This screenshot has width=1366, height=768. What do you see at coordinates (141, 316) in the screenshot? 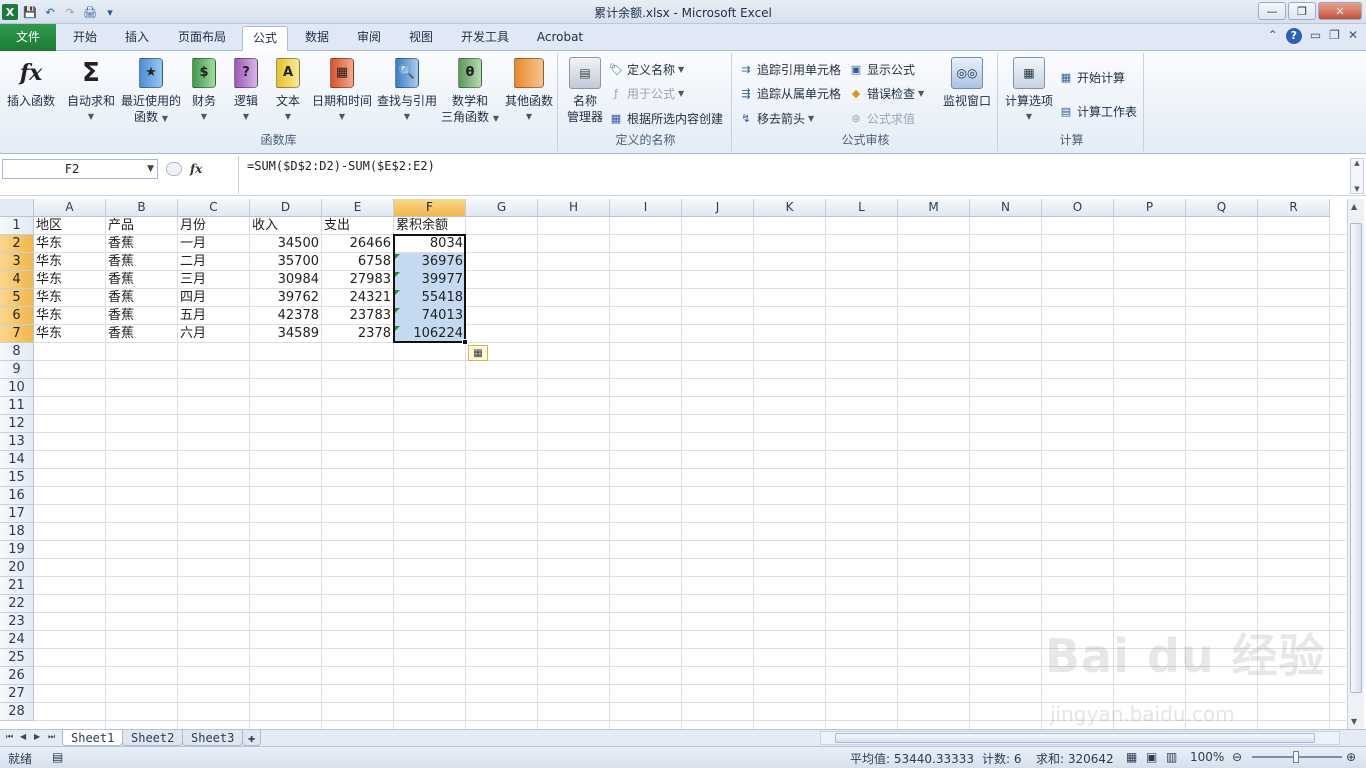
I see `cell-b6: 香蕉` at bounding box center [141, 316].